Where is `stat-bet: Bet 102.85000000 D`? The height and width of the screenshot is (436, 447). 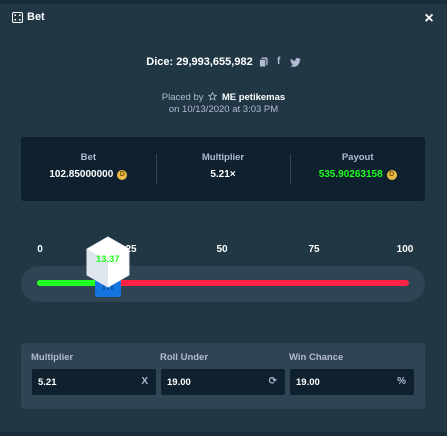 stat-bet: Bet 102.85000000 D is located at coordinates (88, 169).